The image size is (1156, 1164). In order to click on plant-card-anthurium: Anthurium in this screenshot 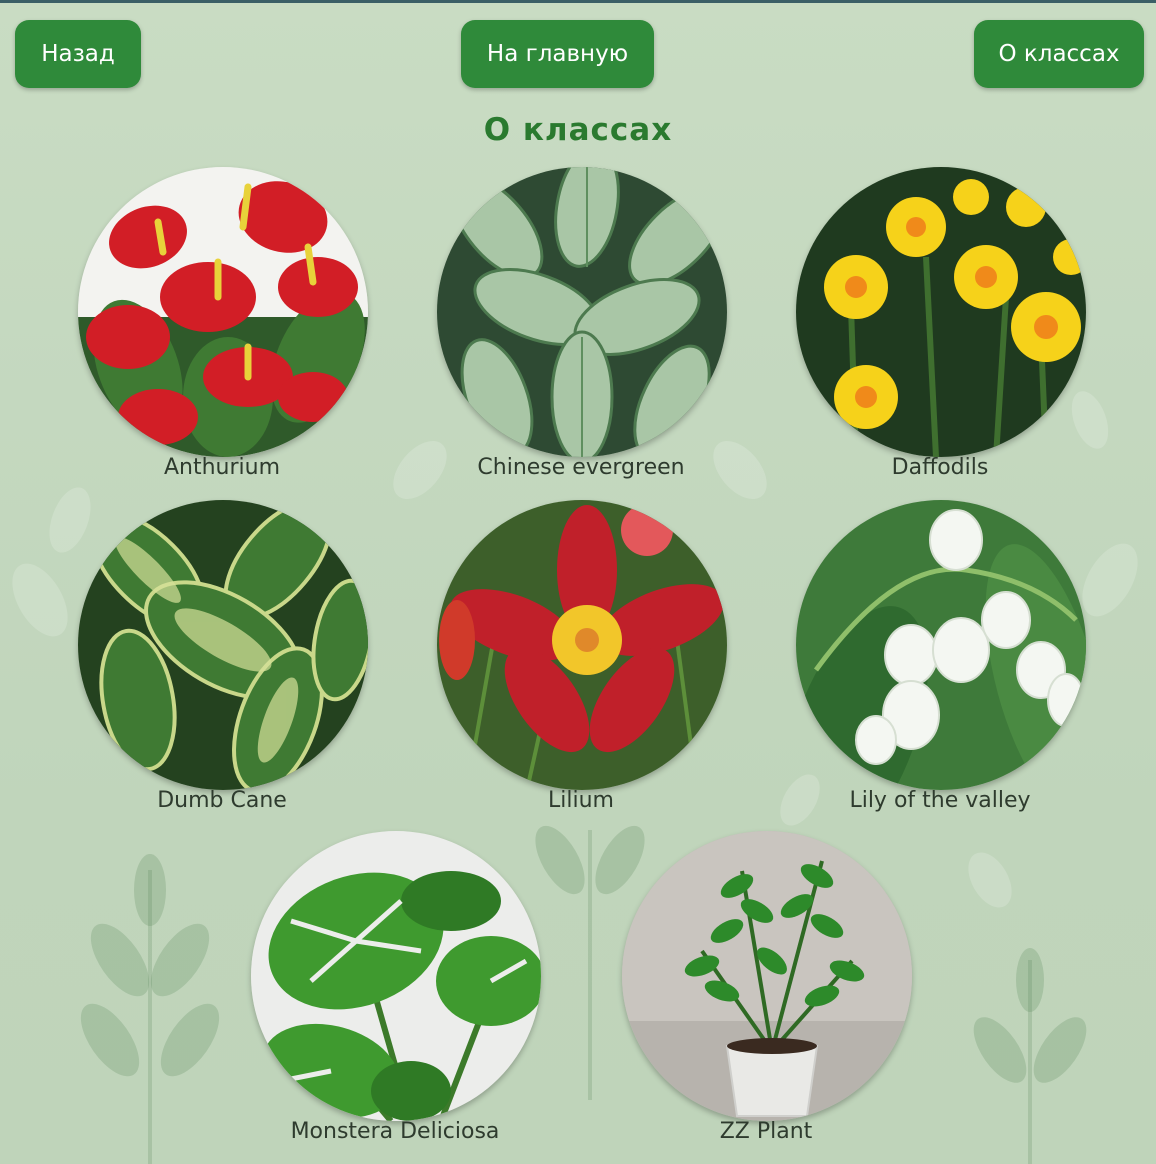, I will do `click(222, 332)`.